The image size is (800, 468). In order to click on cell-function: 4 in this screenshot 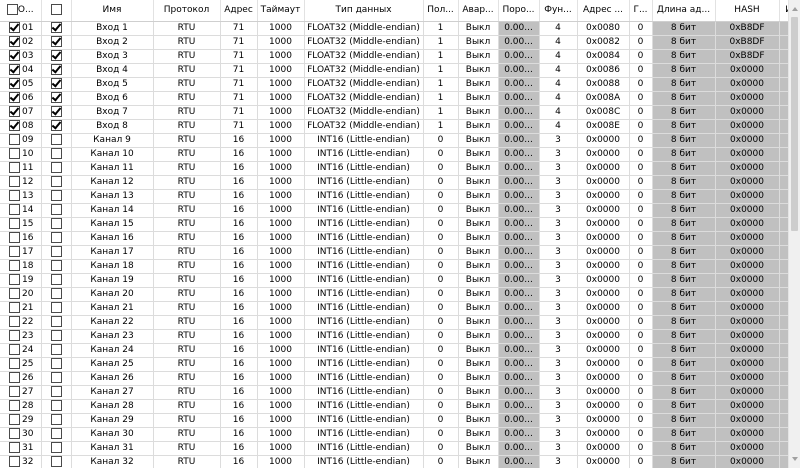, I will do `click(558, 56)`.